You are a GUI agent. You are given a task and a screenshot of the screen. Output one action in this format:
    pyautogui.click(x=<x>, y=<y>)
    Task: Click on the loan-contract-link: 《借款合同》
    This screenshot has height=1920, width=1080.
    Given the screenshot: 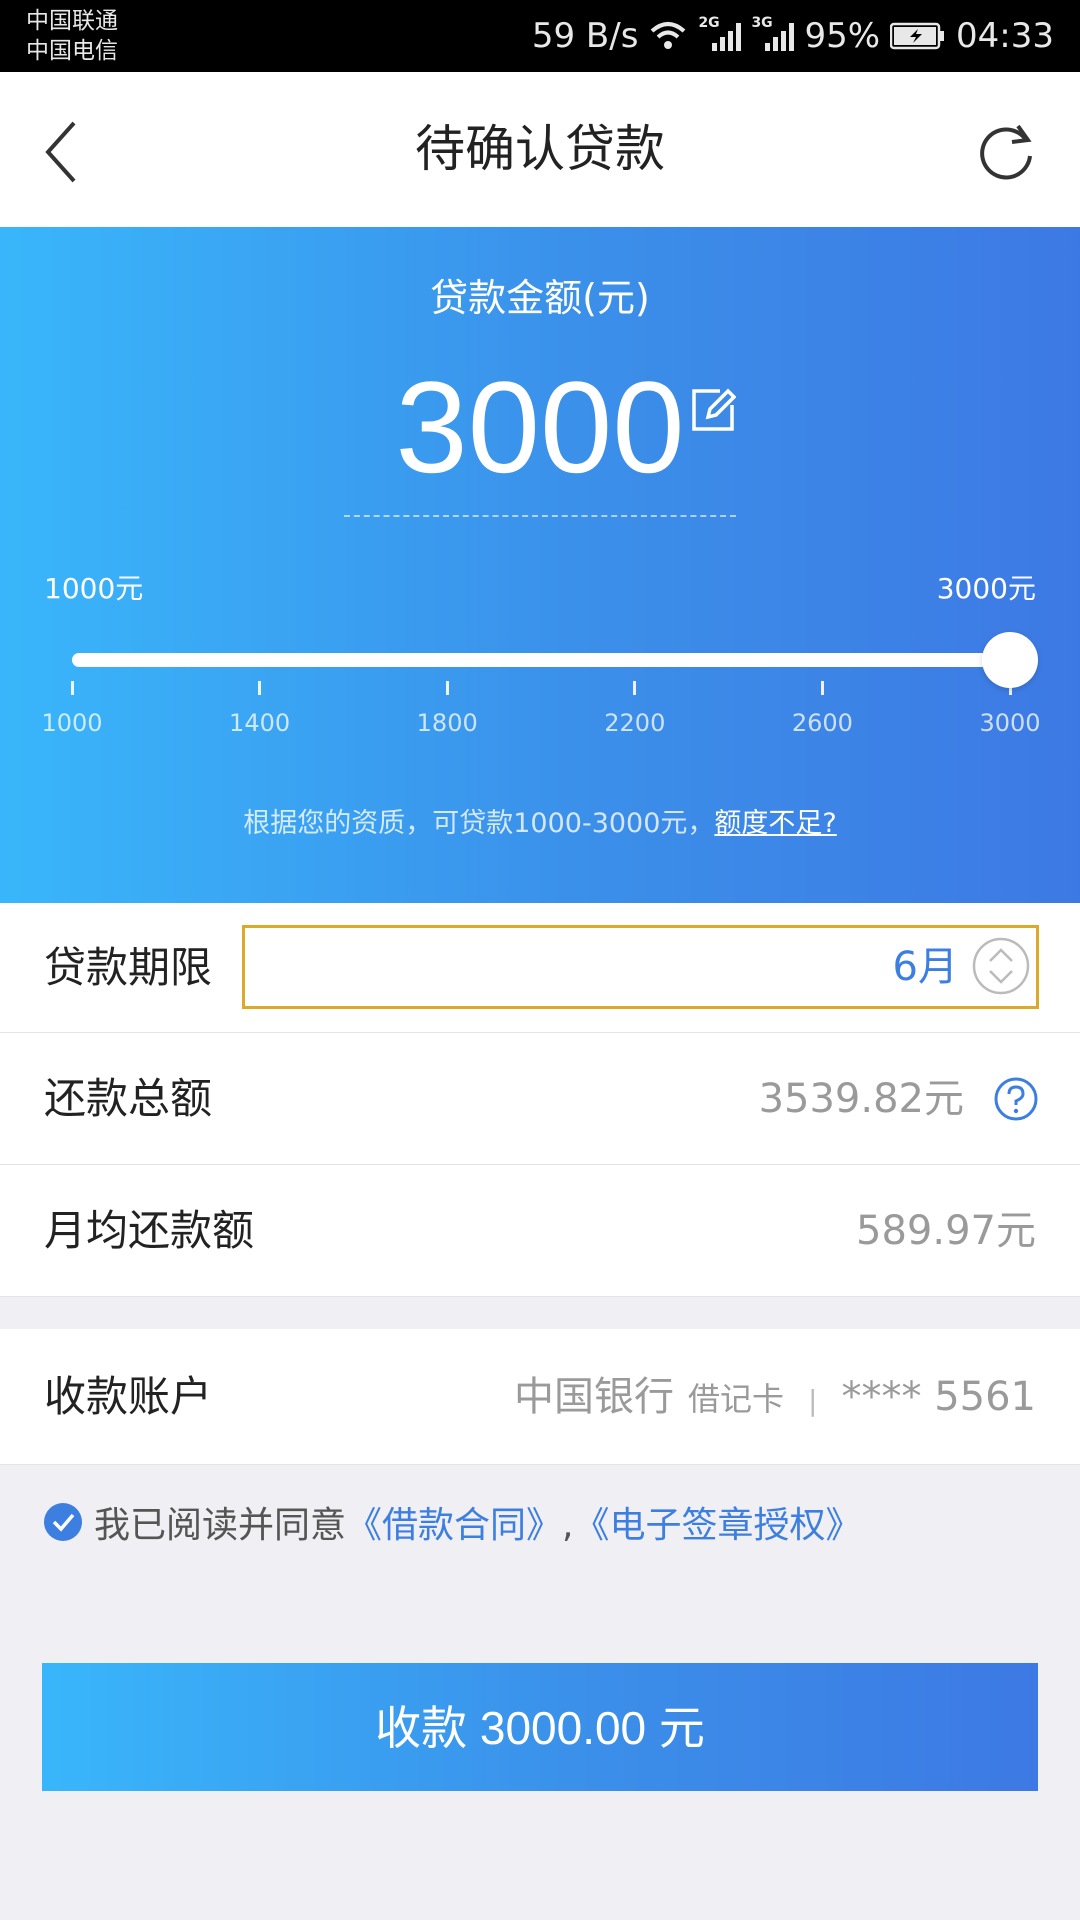 What is the action you would take?
    pyautogui.click(x=454, y=1525)
    